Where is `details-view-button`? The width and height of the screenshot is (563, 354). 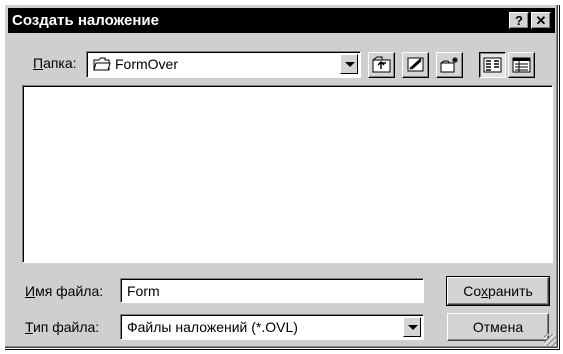 details-view-button is located at coordinates (521, 65).